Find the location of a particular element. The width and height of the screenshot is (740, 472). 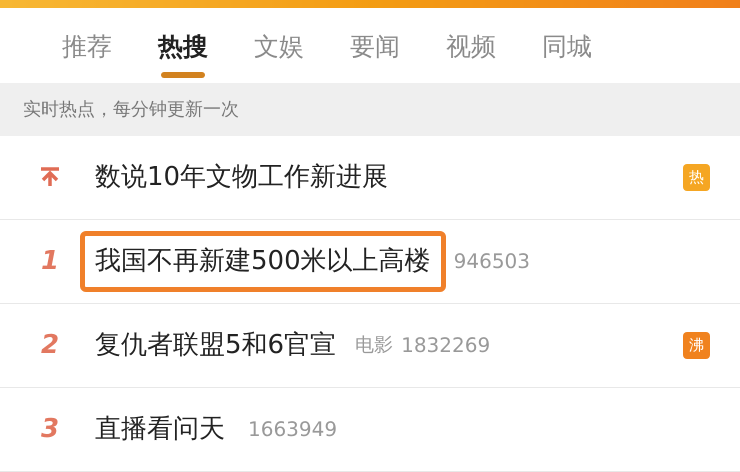

hot-badge: 热 is located at coordinates (696, 177).